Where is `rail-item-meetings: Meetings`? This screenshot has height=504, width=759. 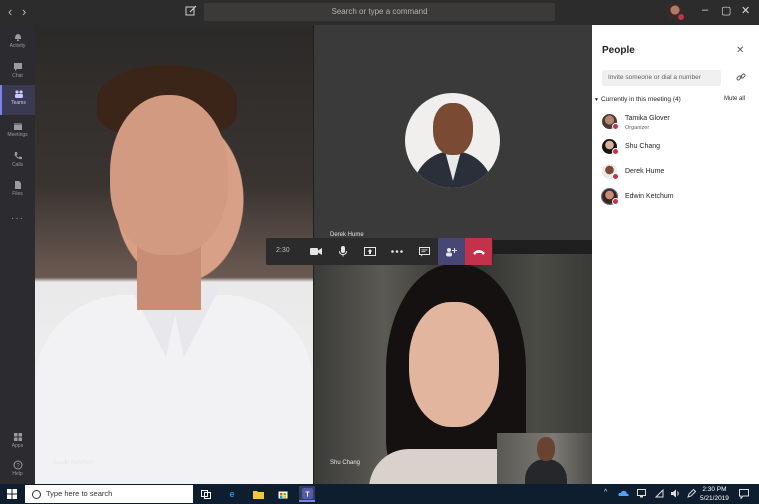 rail-item-meetings: Meetings is located at coordinates (17, 132).